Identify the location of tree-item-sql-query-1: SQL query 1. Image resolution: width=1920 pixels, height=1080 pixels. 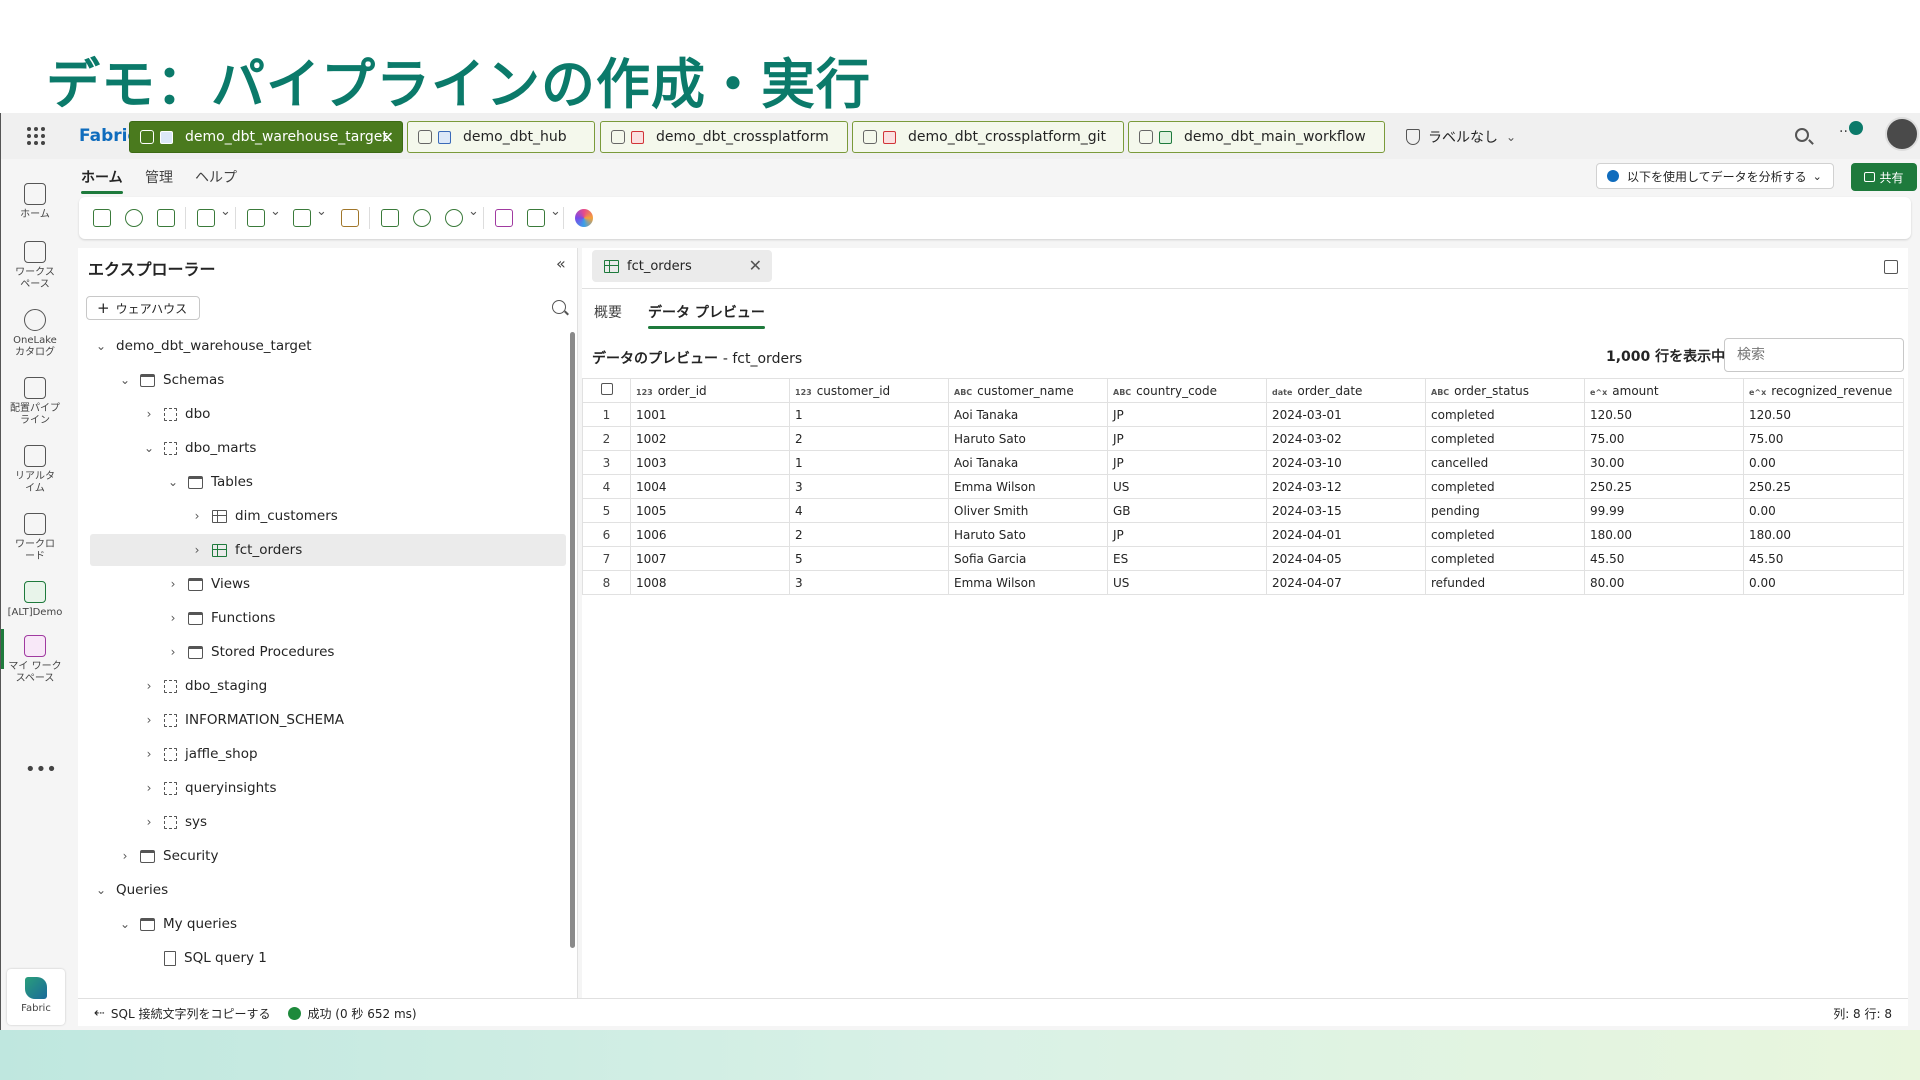
(328, 958).